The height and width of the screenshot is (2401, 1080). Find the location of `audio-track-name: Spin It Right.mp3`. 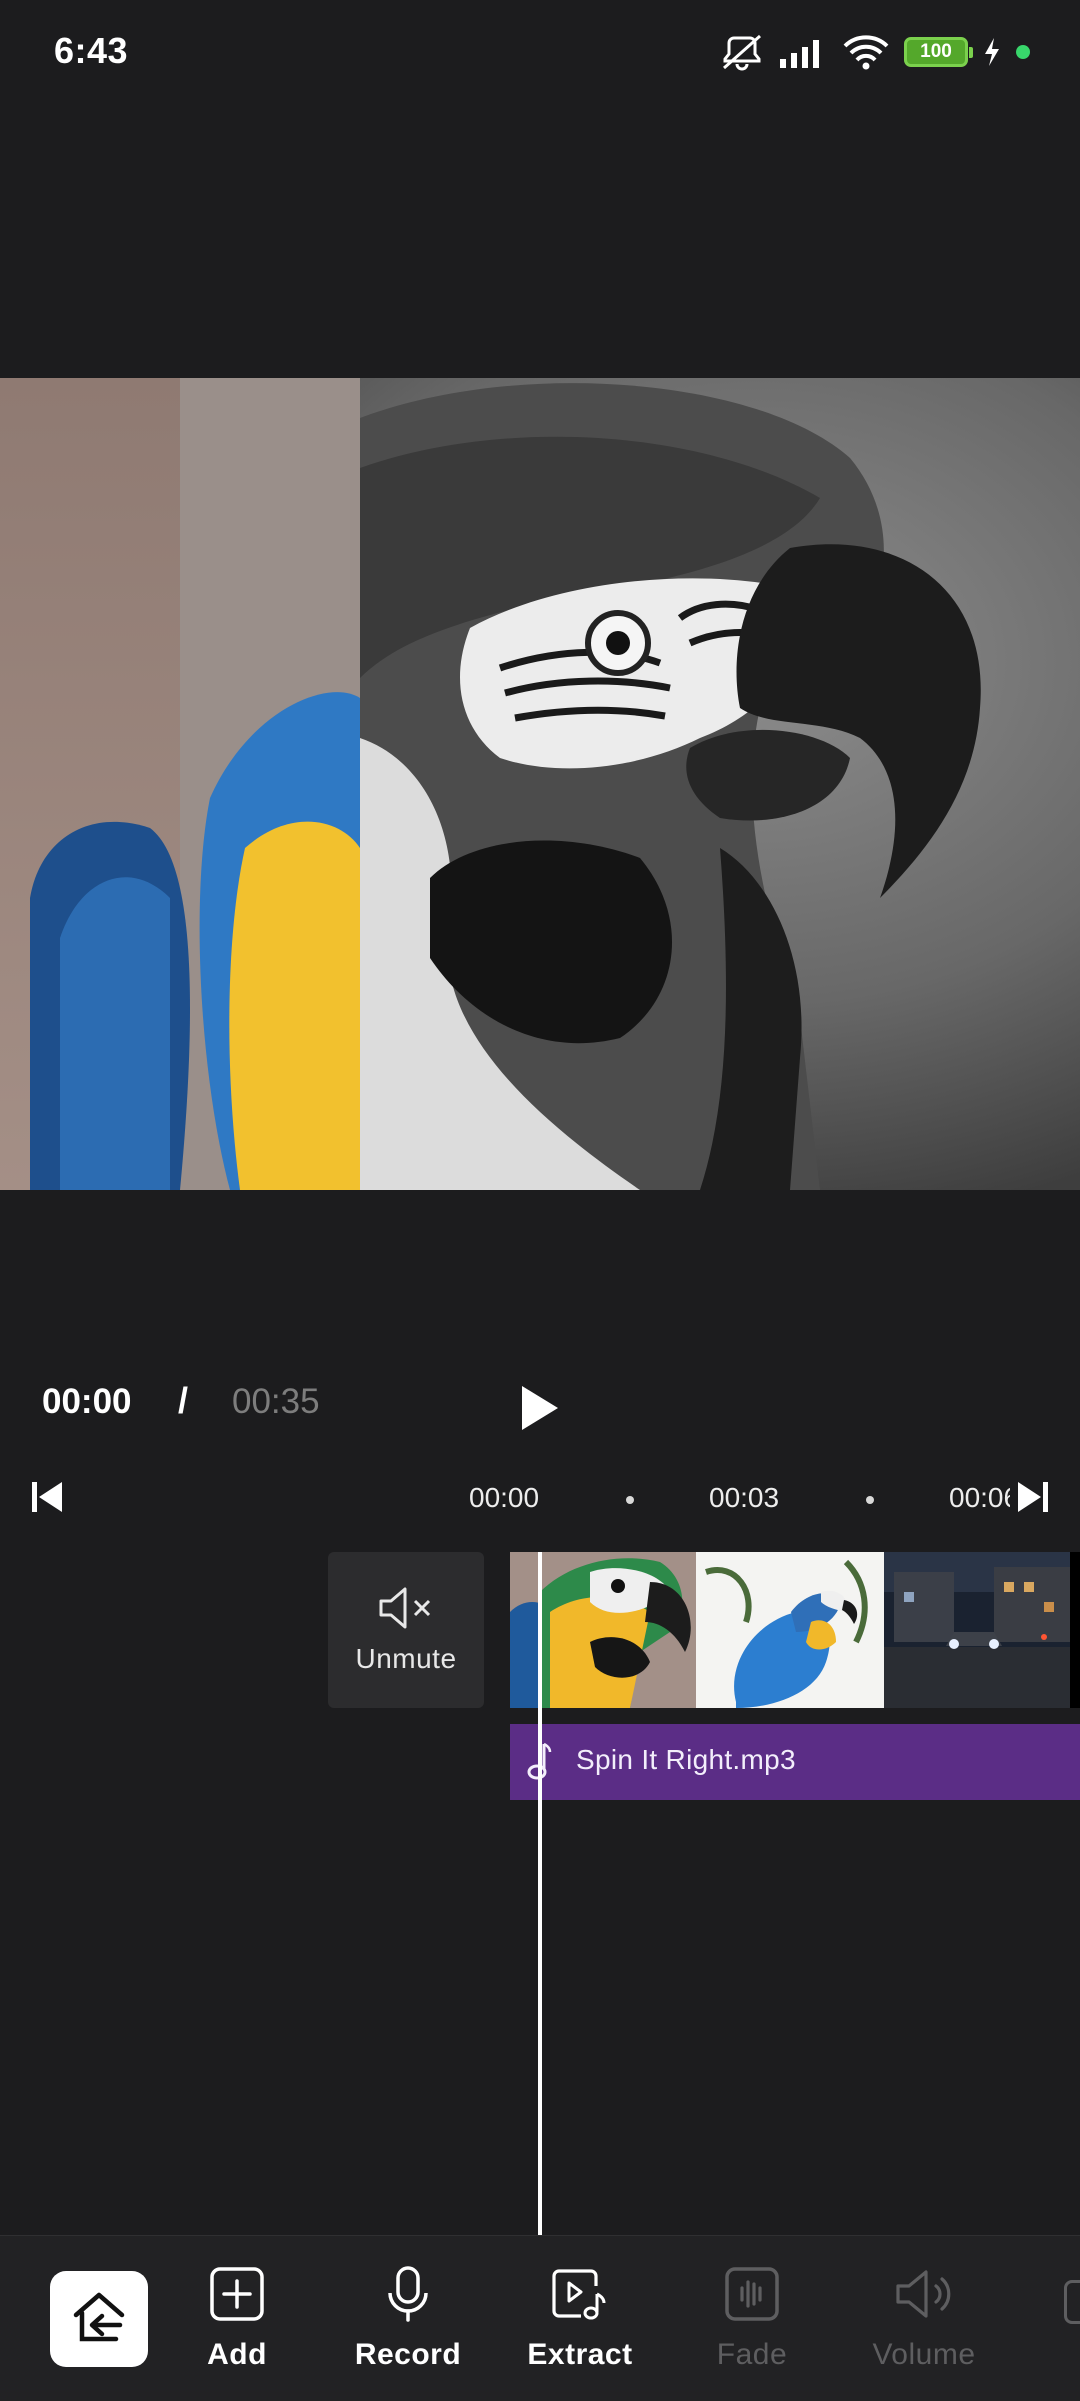

audio-track-name: Spin It Right.mp3 is located at coordinates (686, 1759).